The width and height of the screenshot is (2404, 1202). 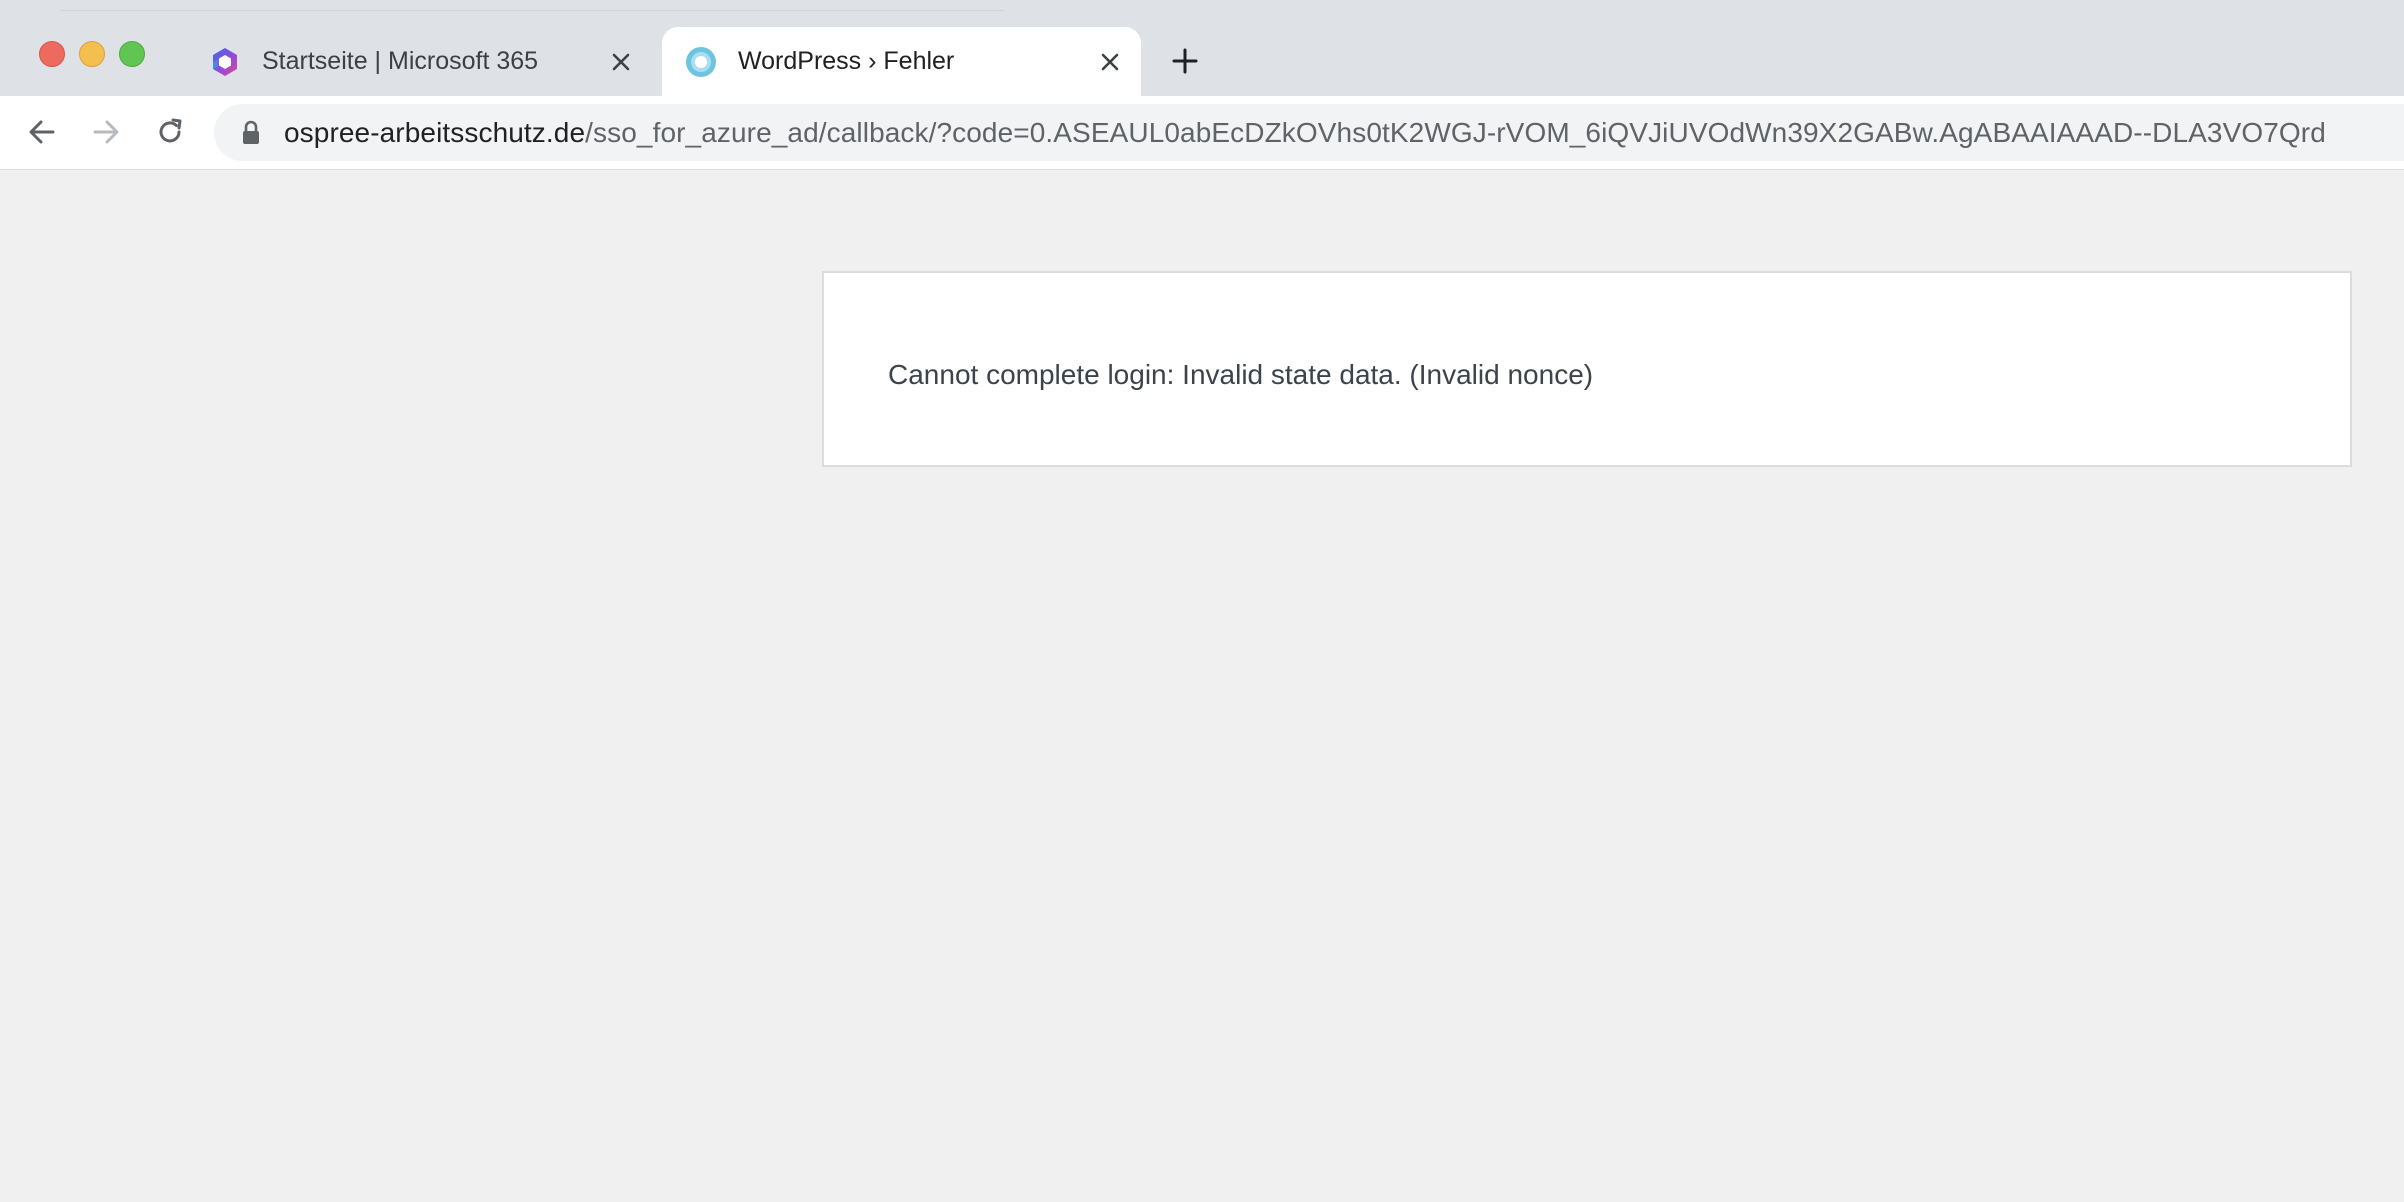 I want to click on arrow-left-icon, so click(x=42, y=132).